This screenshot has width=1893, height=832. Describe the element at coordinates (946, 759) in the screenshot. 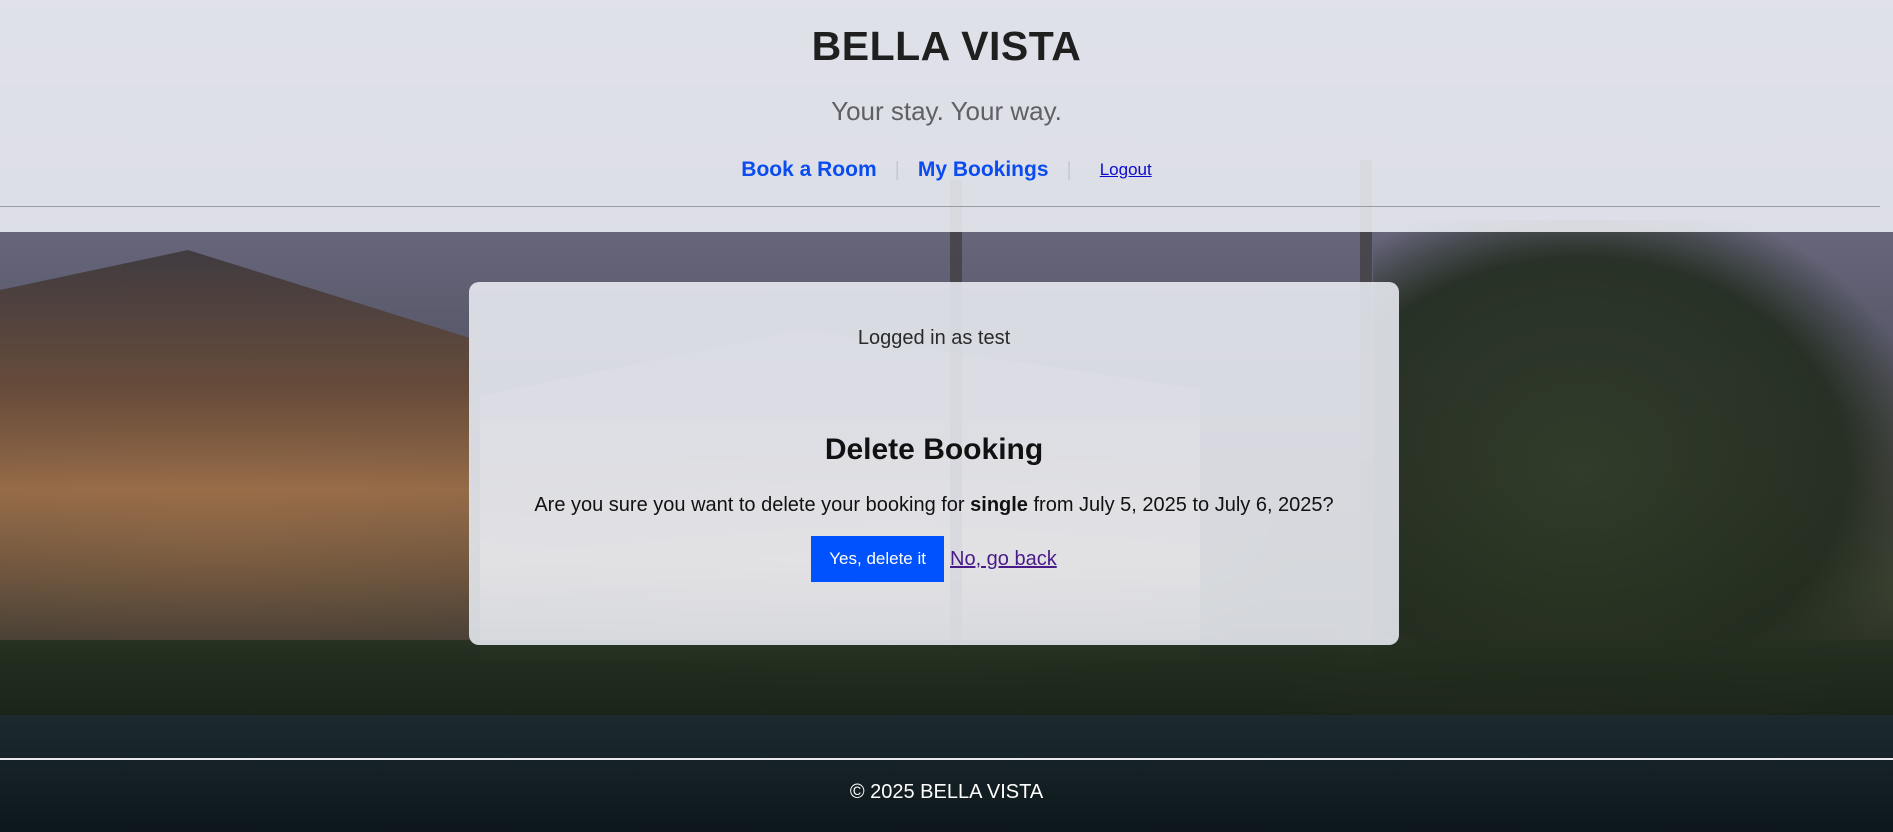

I see `footer-divider` at that location.